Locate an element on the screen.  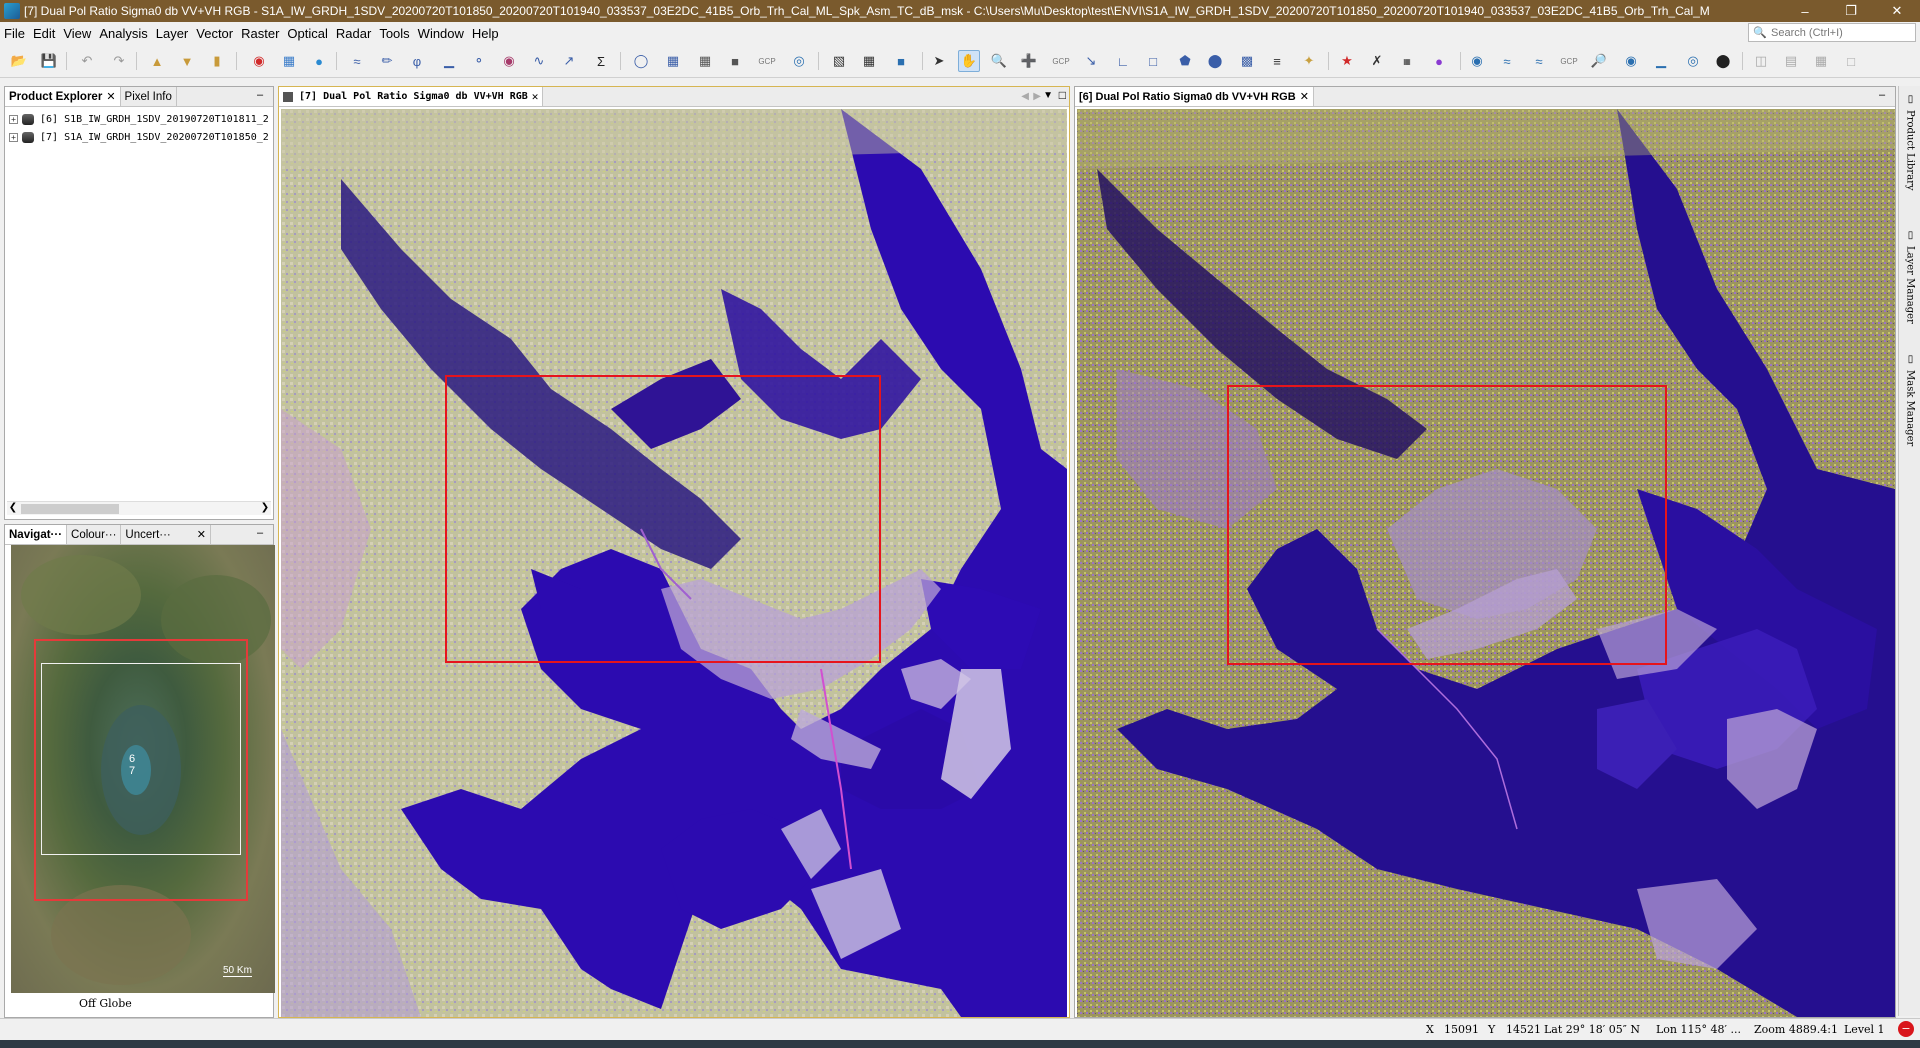
menu-radar: Radar is located at coordinates (353, 33).